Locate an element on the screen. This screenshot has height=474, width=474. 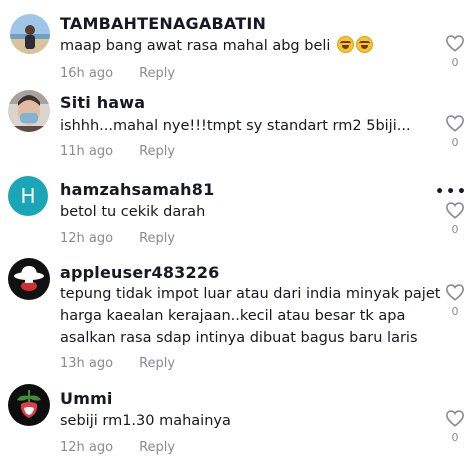
comment-text-body: maap bang awat rasa mahal abg beli is located at coordinates (195, 46).